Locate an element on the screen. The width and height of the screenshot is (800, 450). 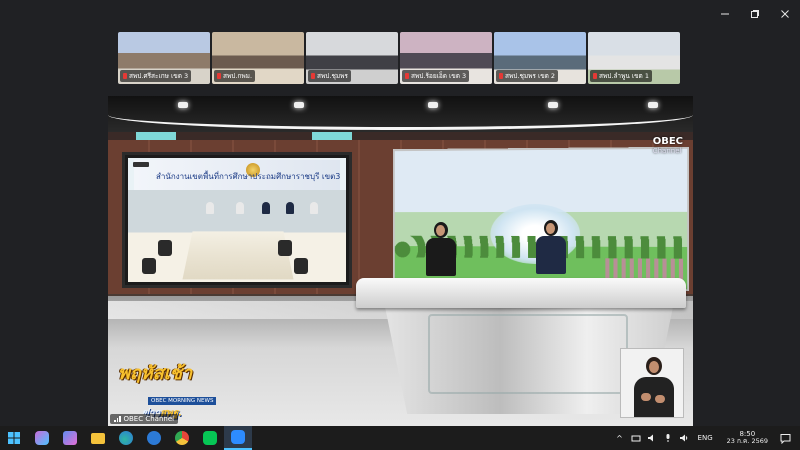
line-icon is located at coordinates (210, 438).